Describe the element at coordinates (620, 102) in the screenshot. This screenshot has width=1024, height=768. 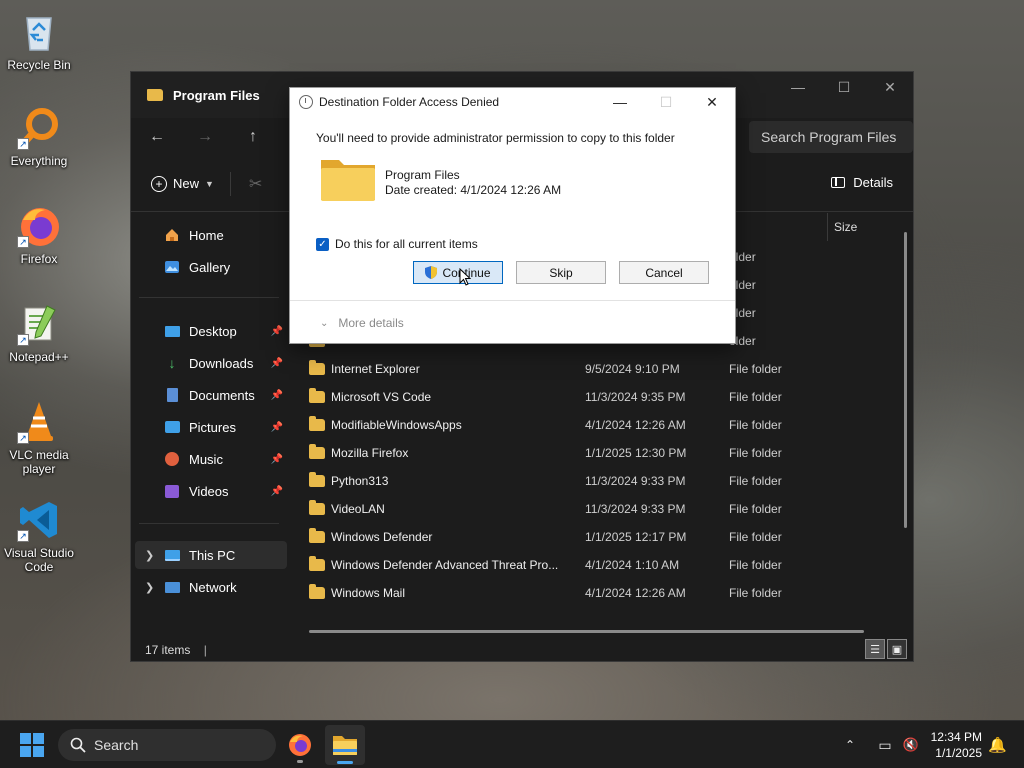
I see `dialog-minimize-button: —` at that location.